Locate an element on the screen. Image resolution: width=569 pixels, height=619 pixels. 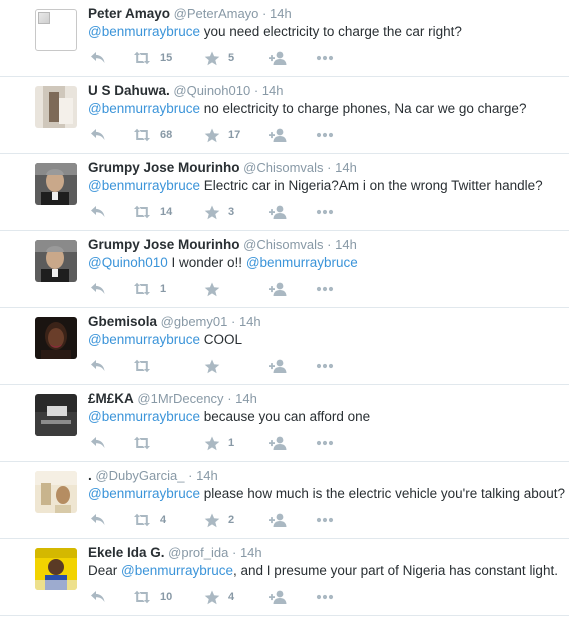
like-button: 3 is located at coordinates (219, 212).